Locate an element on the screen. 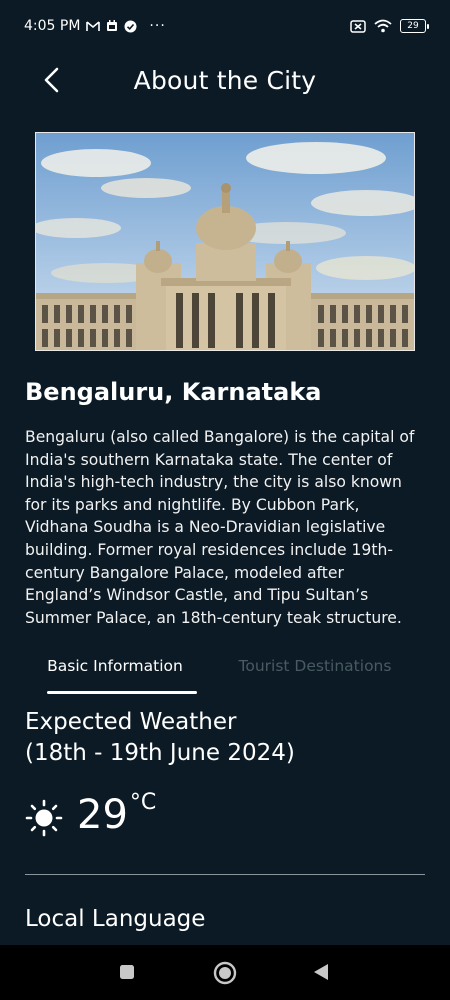  status-left: 4:05 PM ··· is located at coordinates (95, 26).